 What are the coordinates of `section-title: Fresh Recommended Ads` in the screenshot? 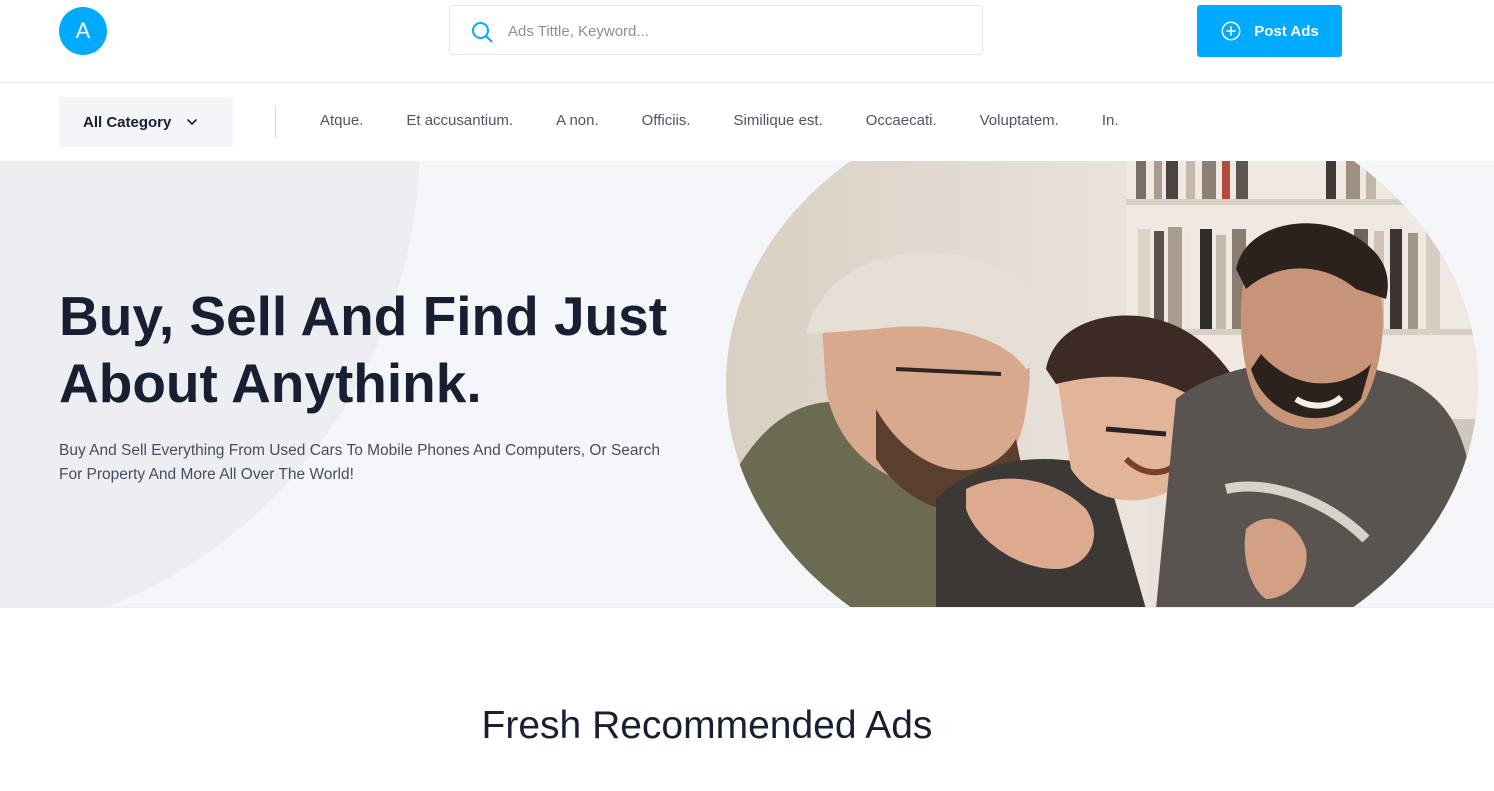 It's located at (707, 726).